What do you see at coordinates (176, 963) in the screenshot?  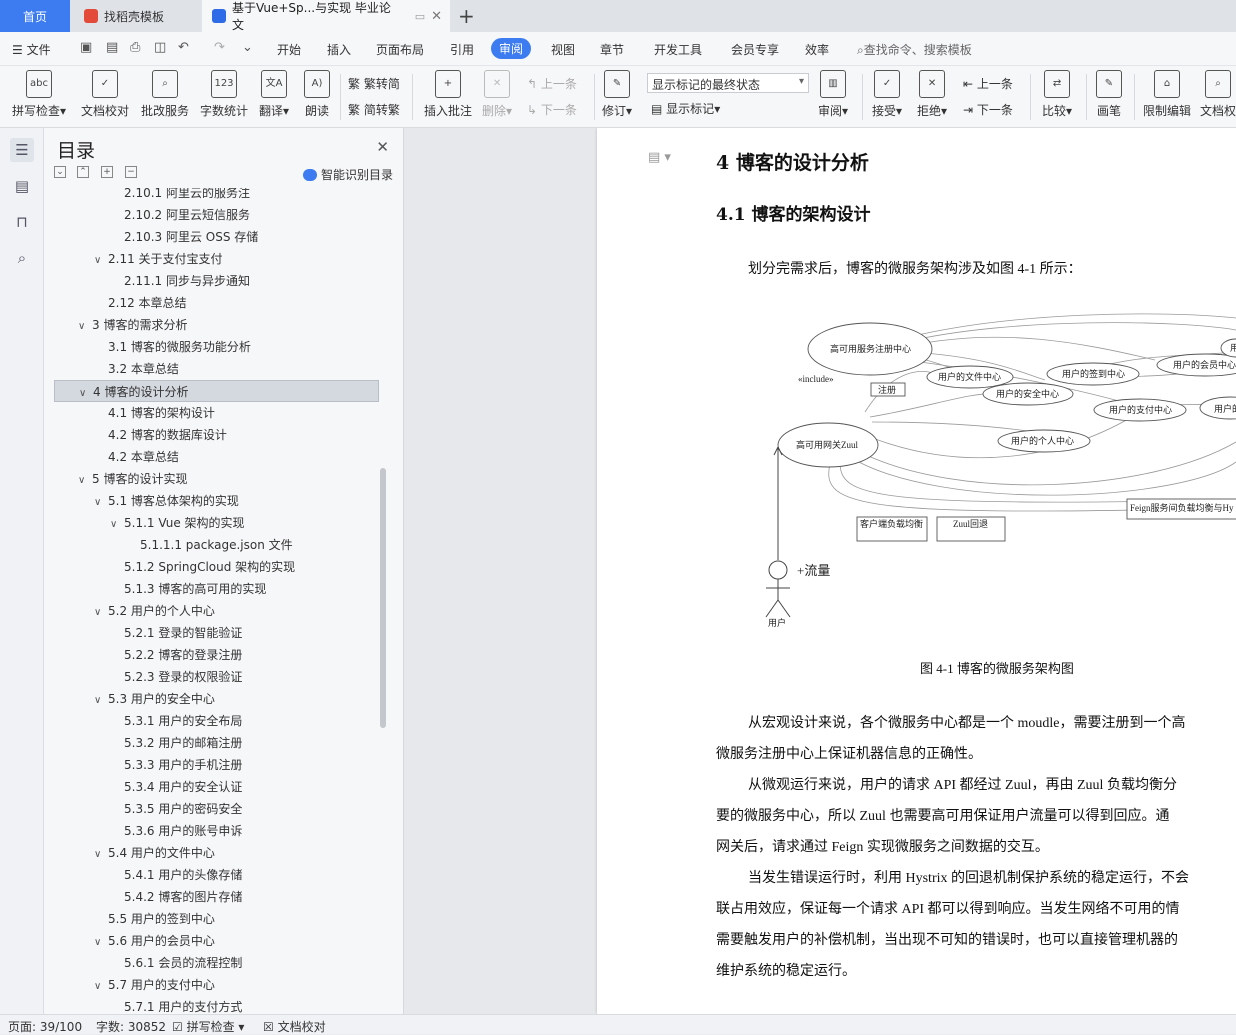 I see `toc-item: 5.6.1 会员的流程控制` at bounding box center [176, 963].